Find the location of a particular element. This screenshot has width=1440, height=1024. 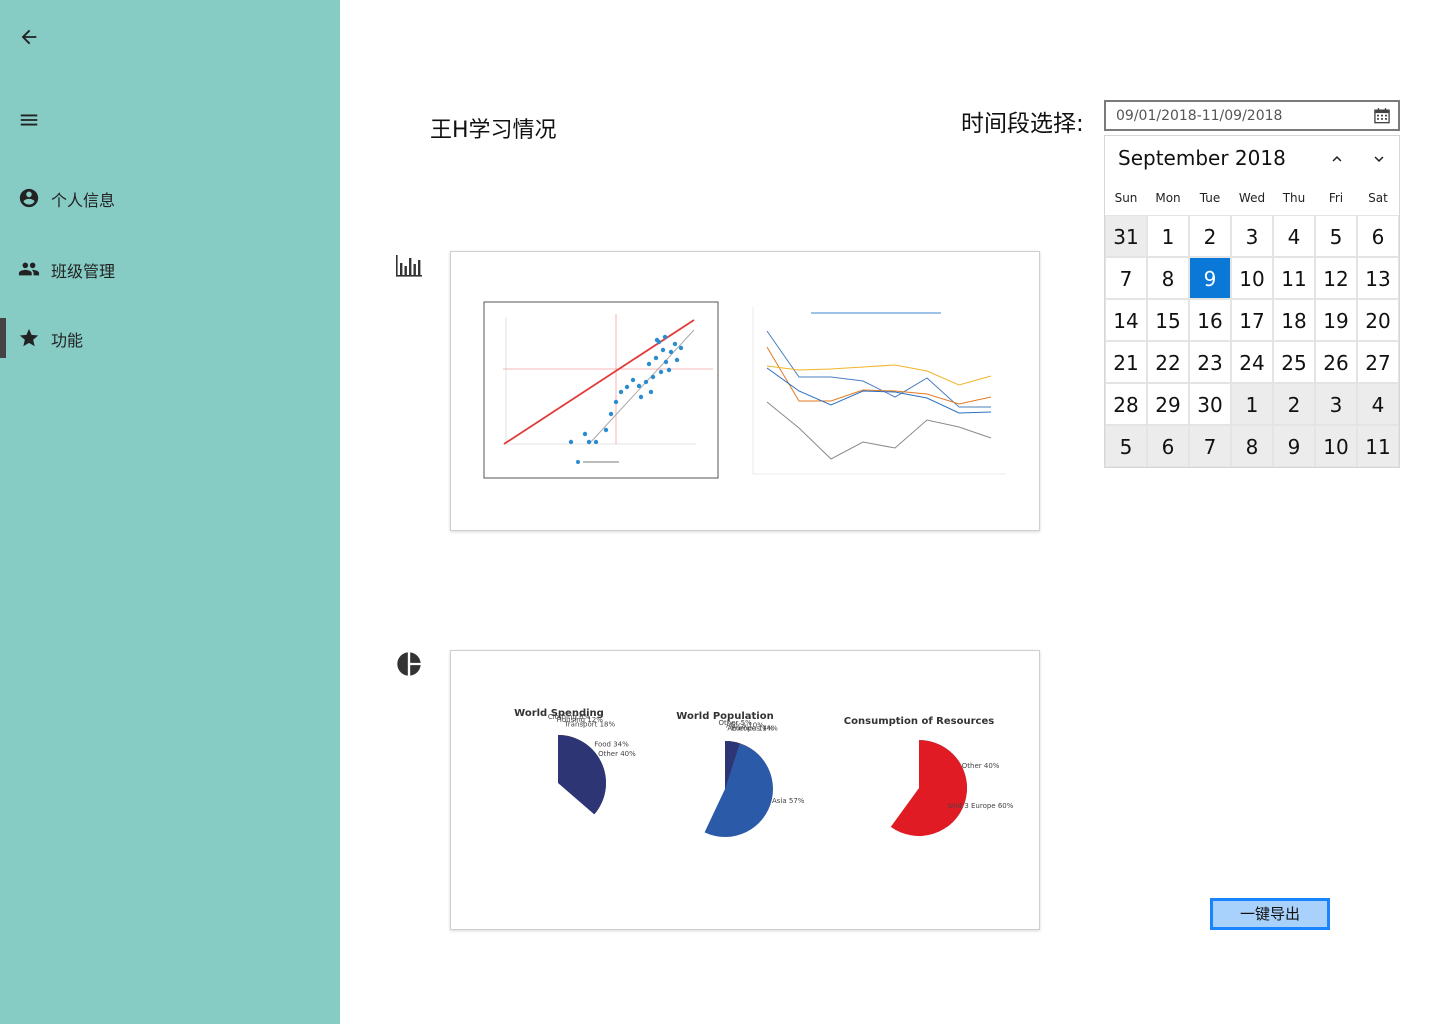

study-charts-image is located at coordinates (744, 390).